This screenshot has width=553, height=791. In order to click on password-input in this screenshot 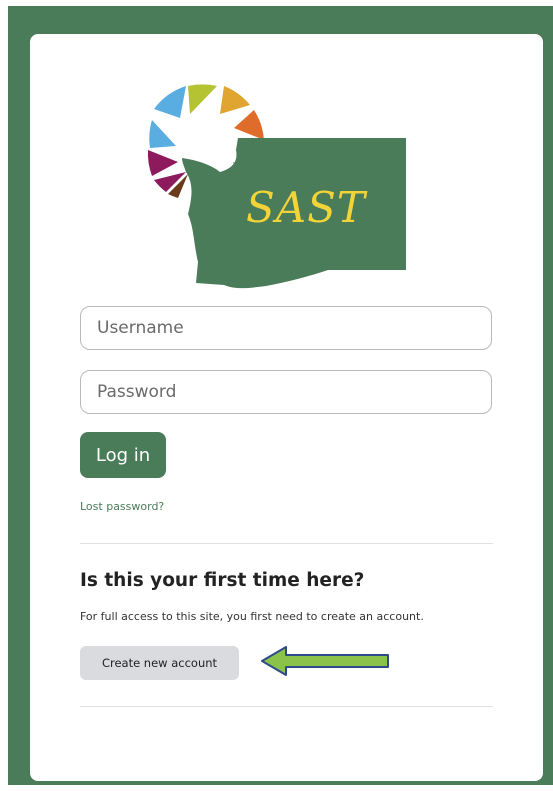, I will do `click(286, 392)`.